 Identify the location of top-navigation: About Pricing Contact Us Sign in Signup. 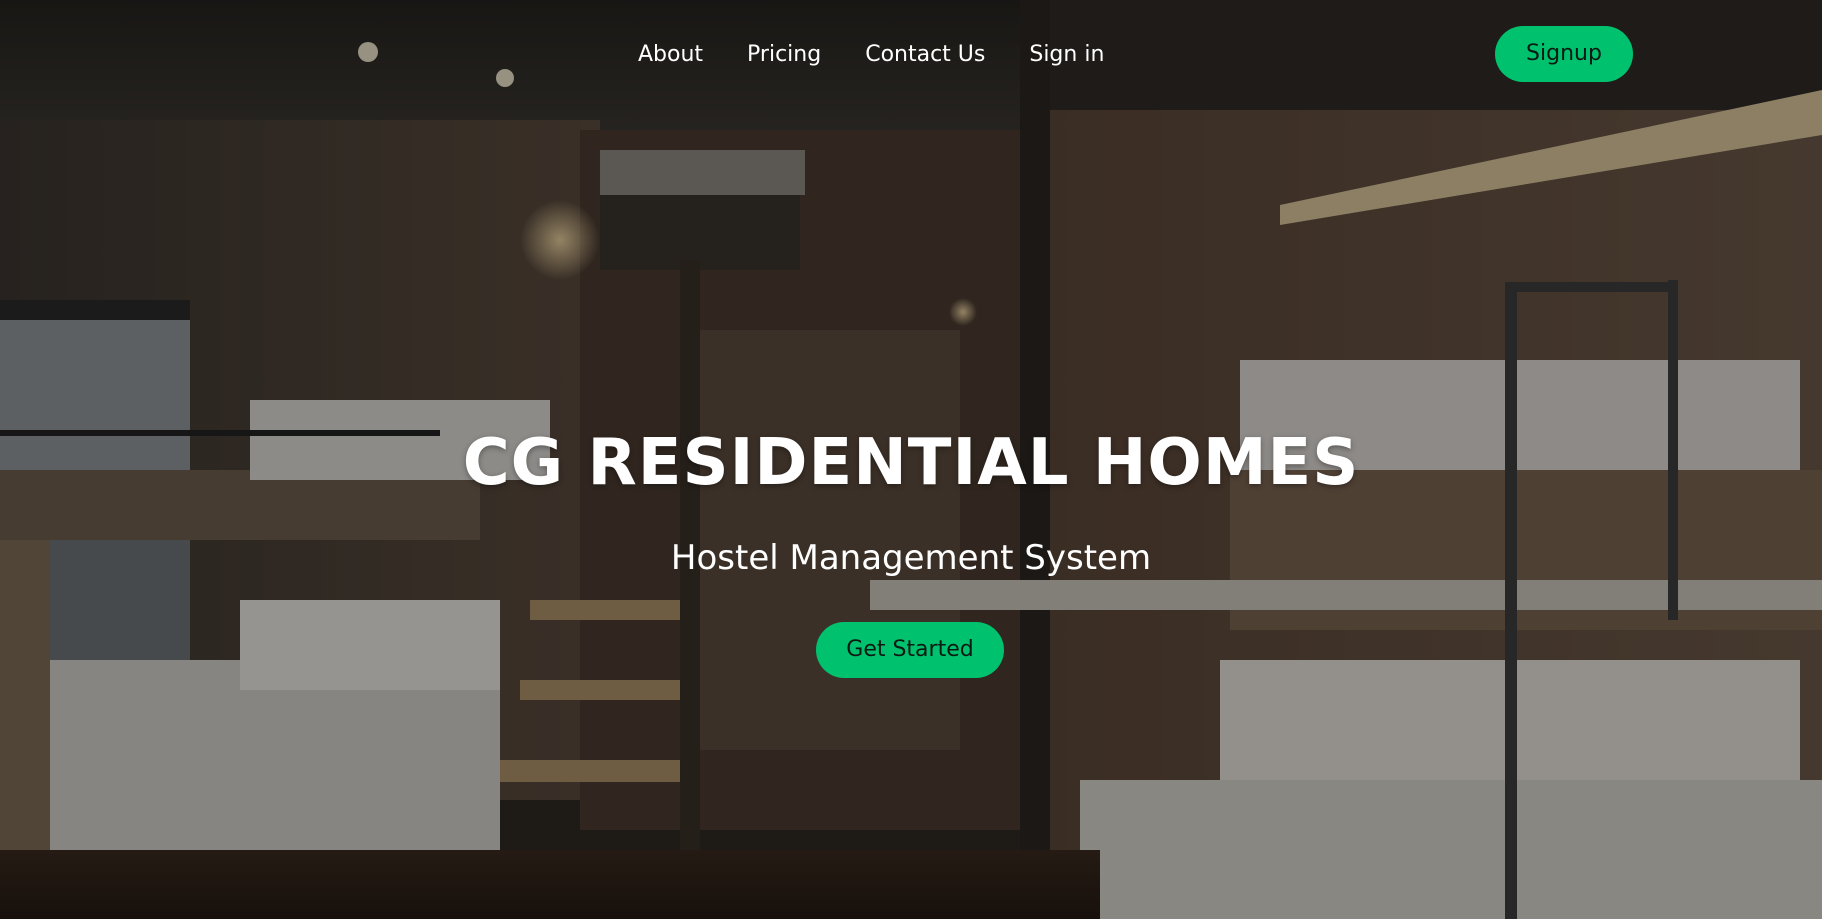
(911, 55).